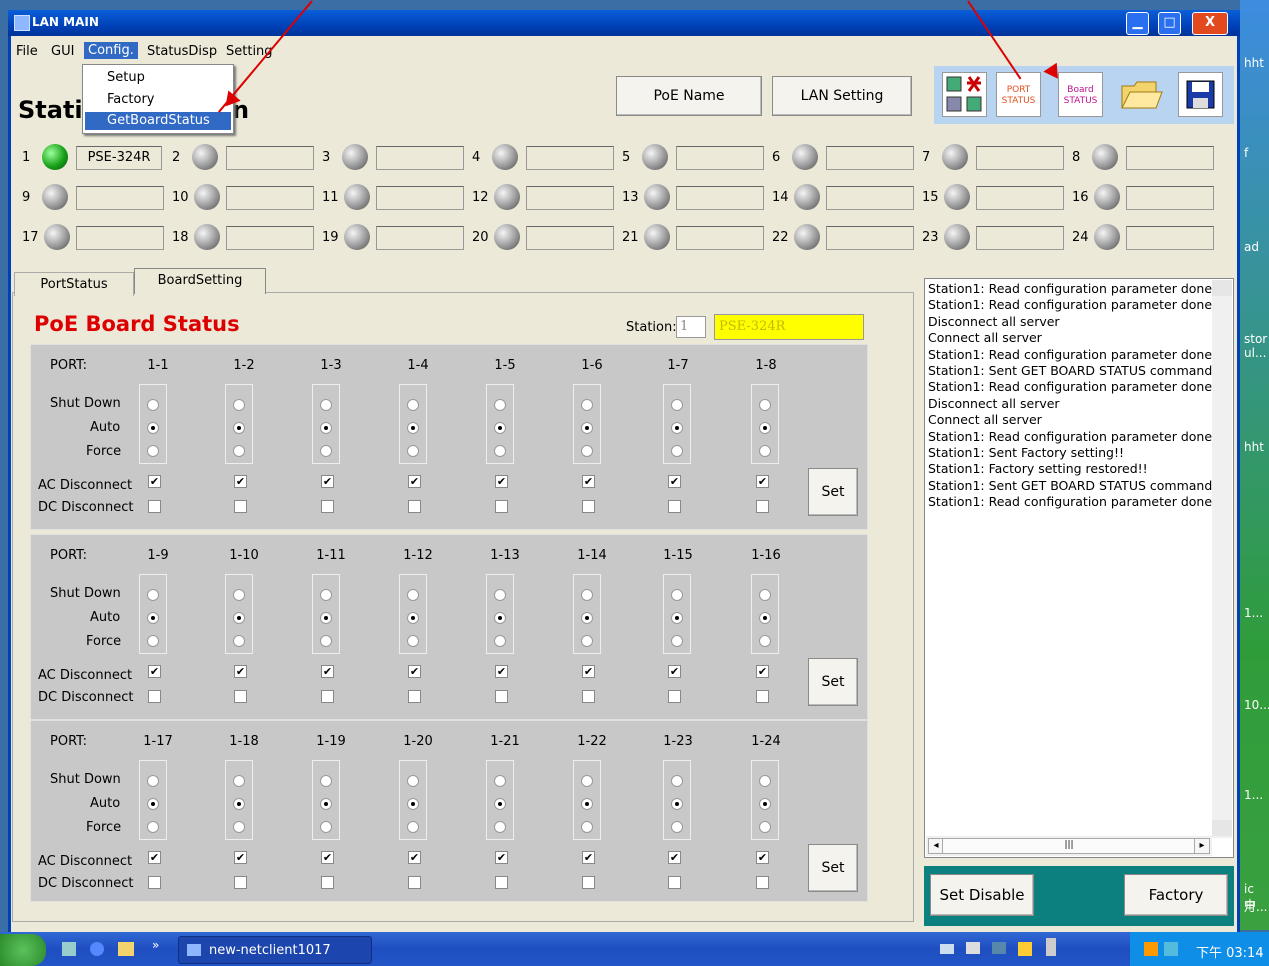  Describe the element at coordinates (624, 23) in the screenshot. I see `title-bar: LAN MAIN ▁ □ X` at that location.